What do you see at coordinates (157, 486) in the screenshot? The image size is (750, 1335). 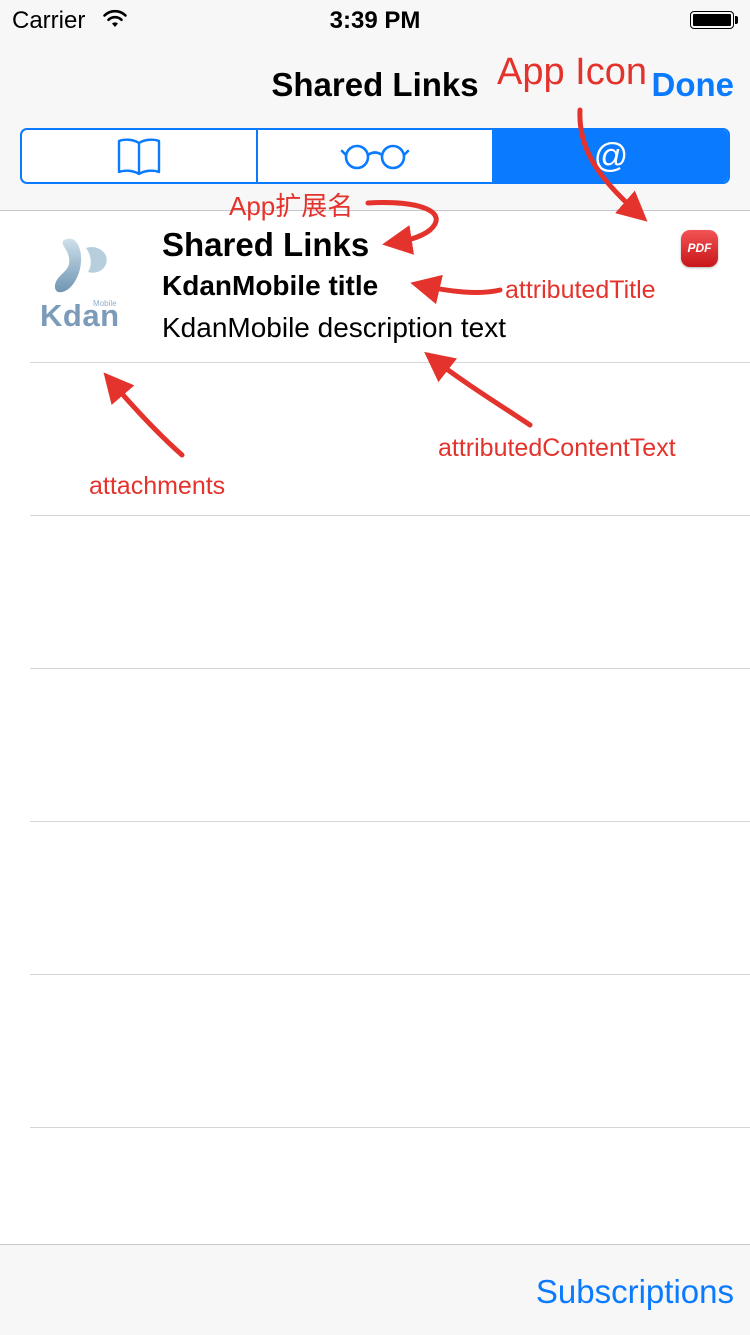 I see `annotation-attachments: attachments` at bounding box center [157, 486].